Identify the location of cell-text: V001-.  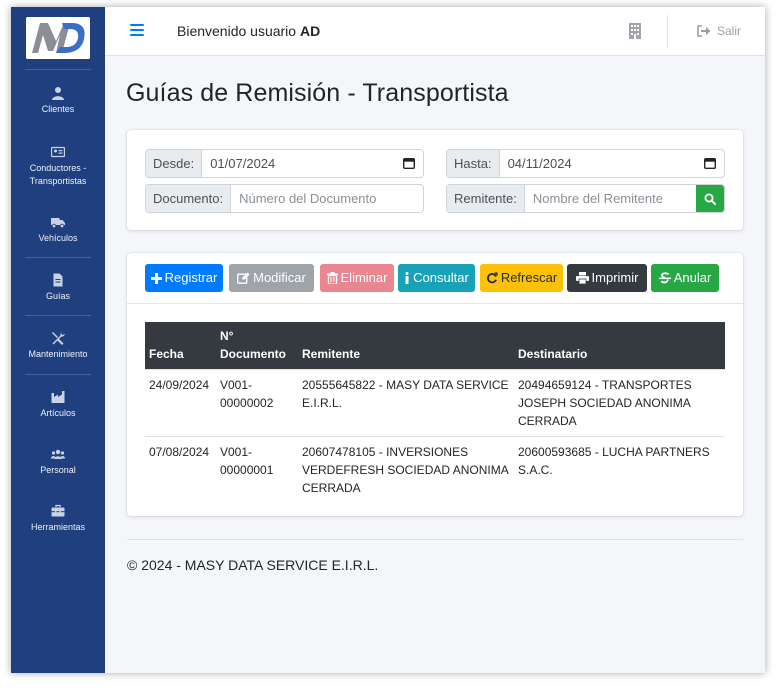
(236, 384).